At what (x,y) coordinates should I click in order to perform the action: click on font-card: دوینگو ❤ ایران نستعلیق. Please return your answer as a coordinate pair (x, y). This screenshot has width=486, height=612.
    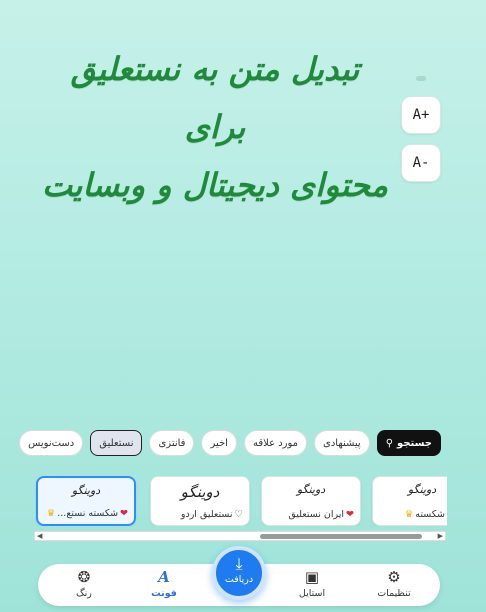
    Looking at the image, I should click on (311, 501).